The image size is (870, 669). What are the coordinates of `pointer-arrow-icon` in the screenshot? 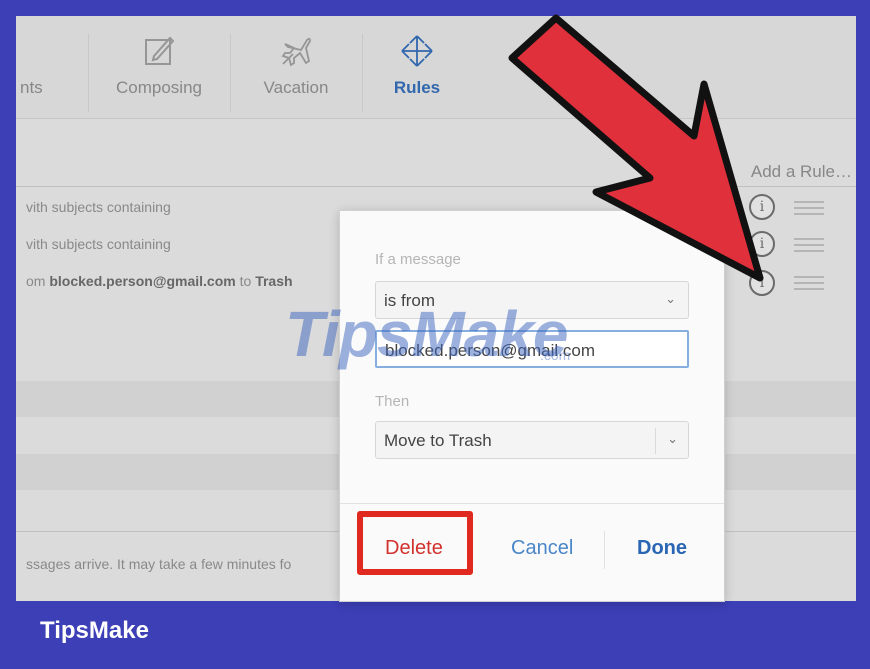 It's located at (636, 148).